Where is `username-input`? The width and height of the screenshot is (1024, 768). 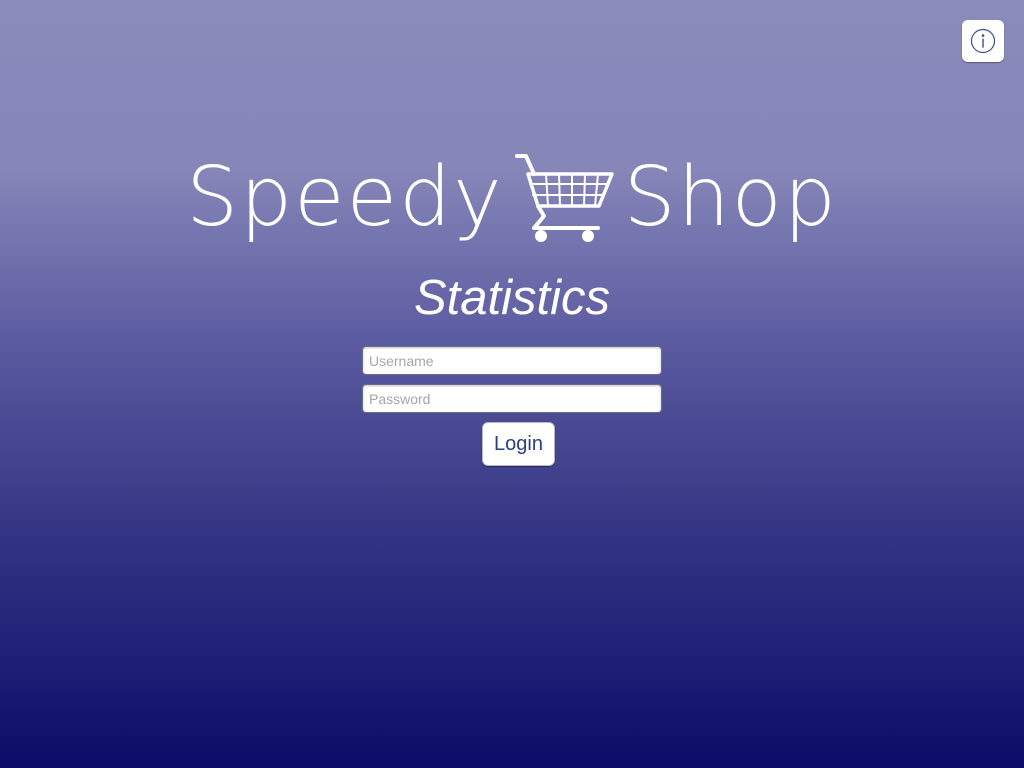 username-input is located at coordinates (512, 360).